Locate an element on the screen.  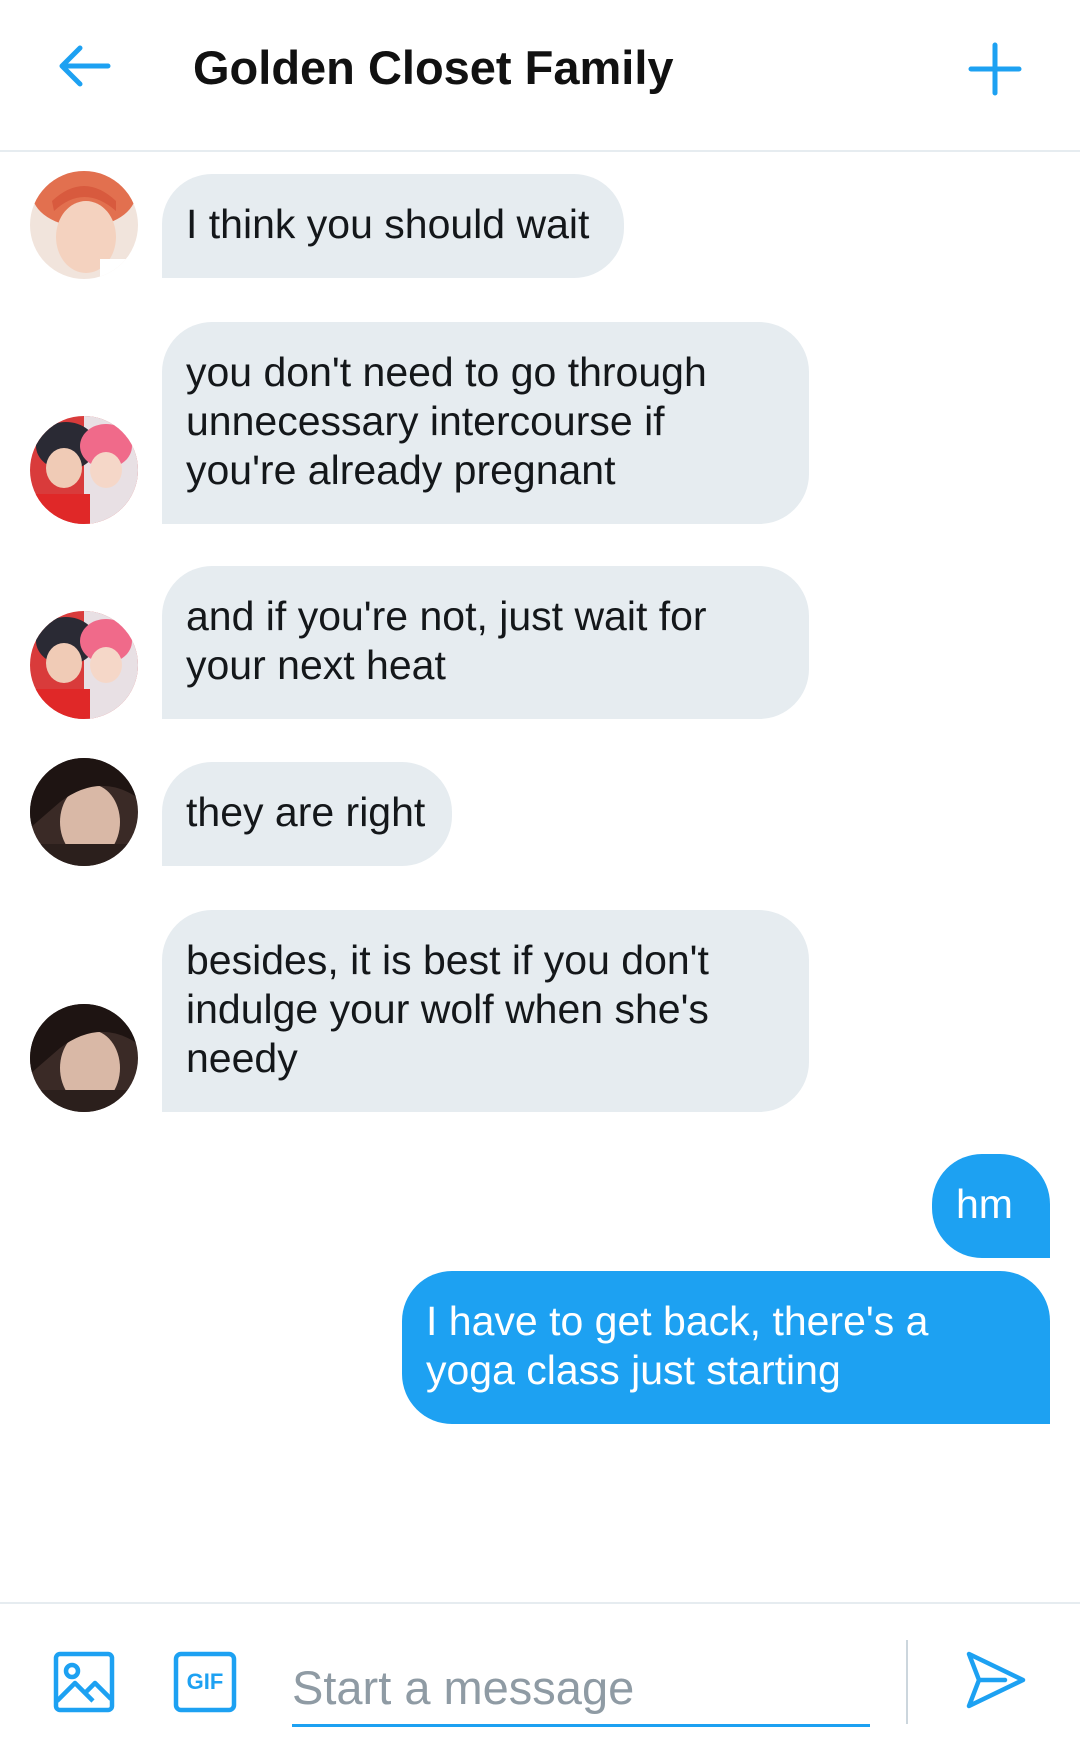
gif-label: GIF is located at coordinates (205, 1681).